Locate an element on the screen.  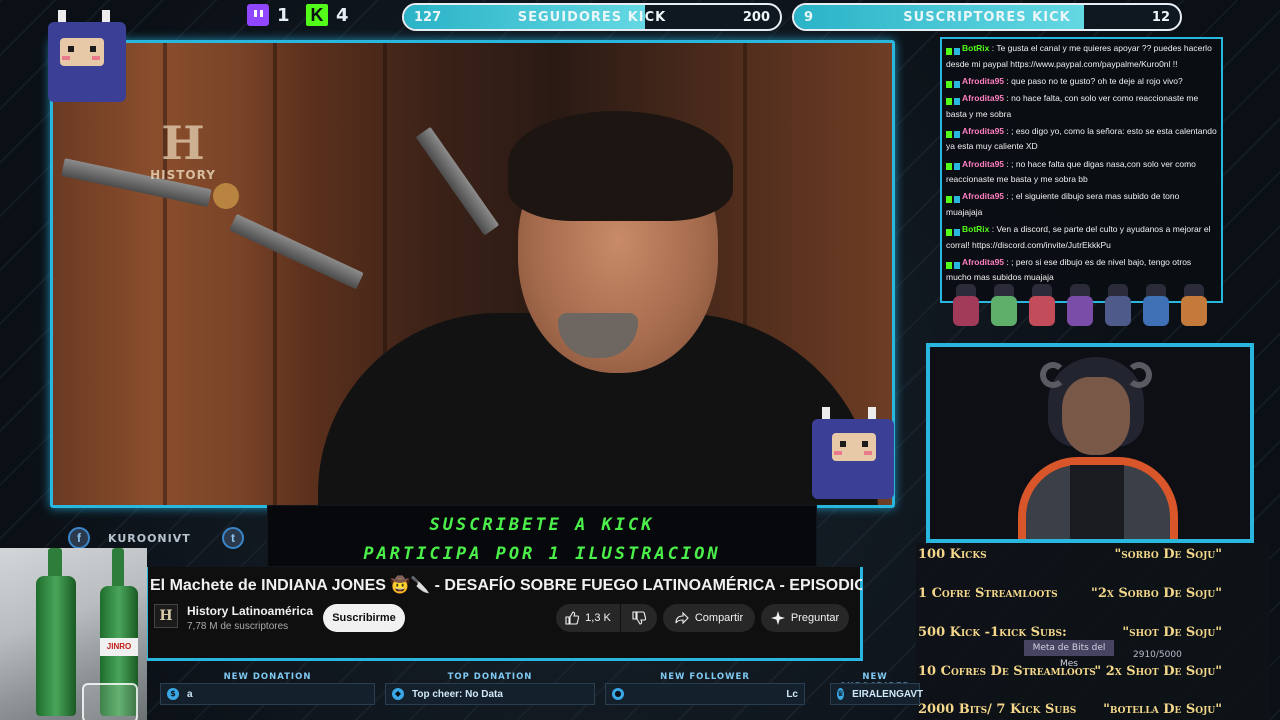
subs-goal-title: SUSCRIPTORES KICK is located at coordinates (987, 17).